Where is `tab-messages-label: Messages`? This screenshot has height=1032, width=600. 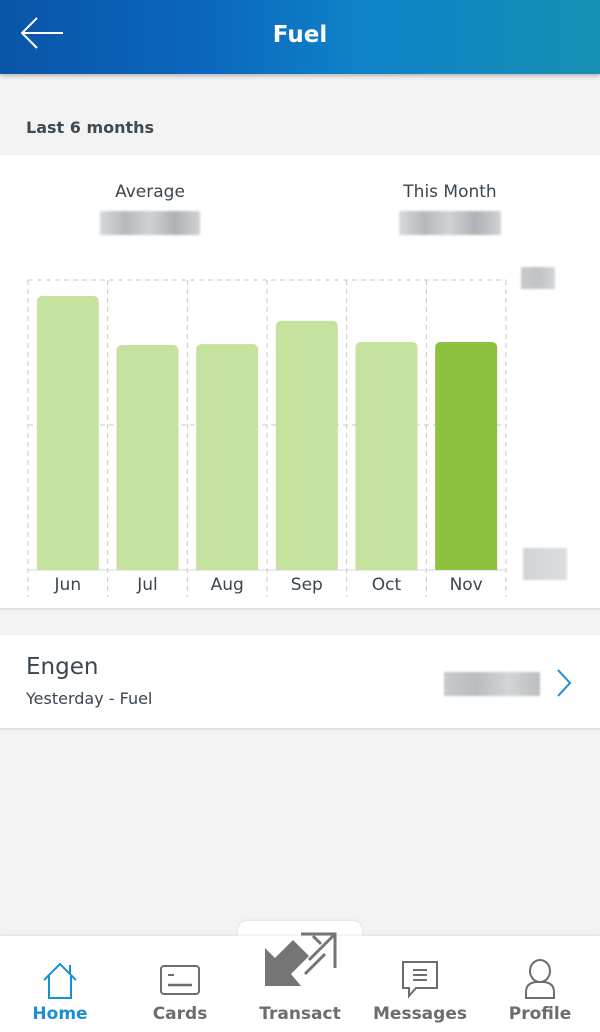 tab-messages-label: Messages is located at coordinates (420, 1014).